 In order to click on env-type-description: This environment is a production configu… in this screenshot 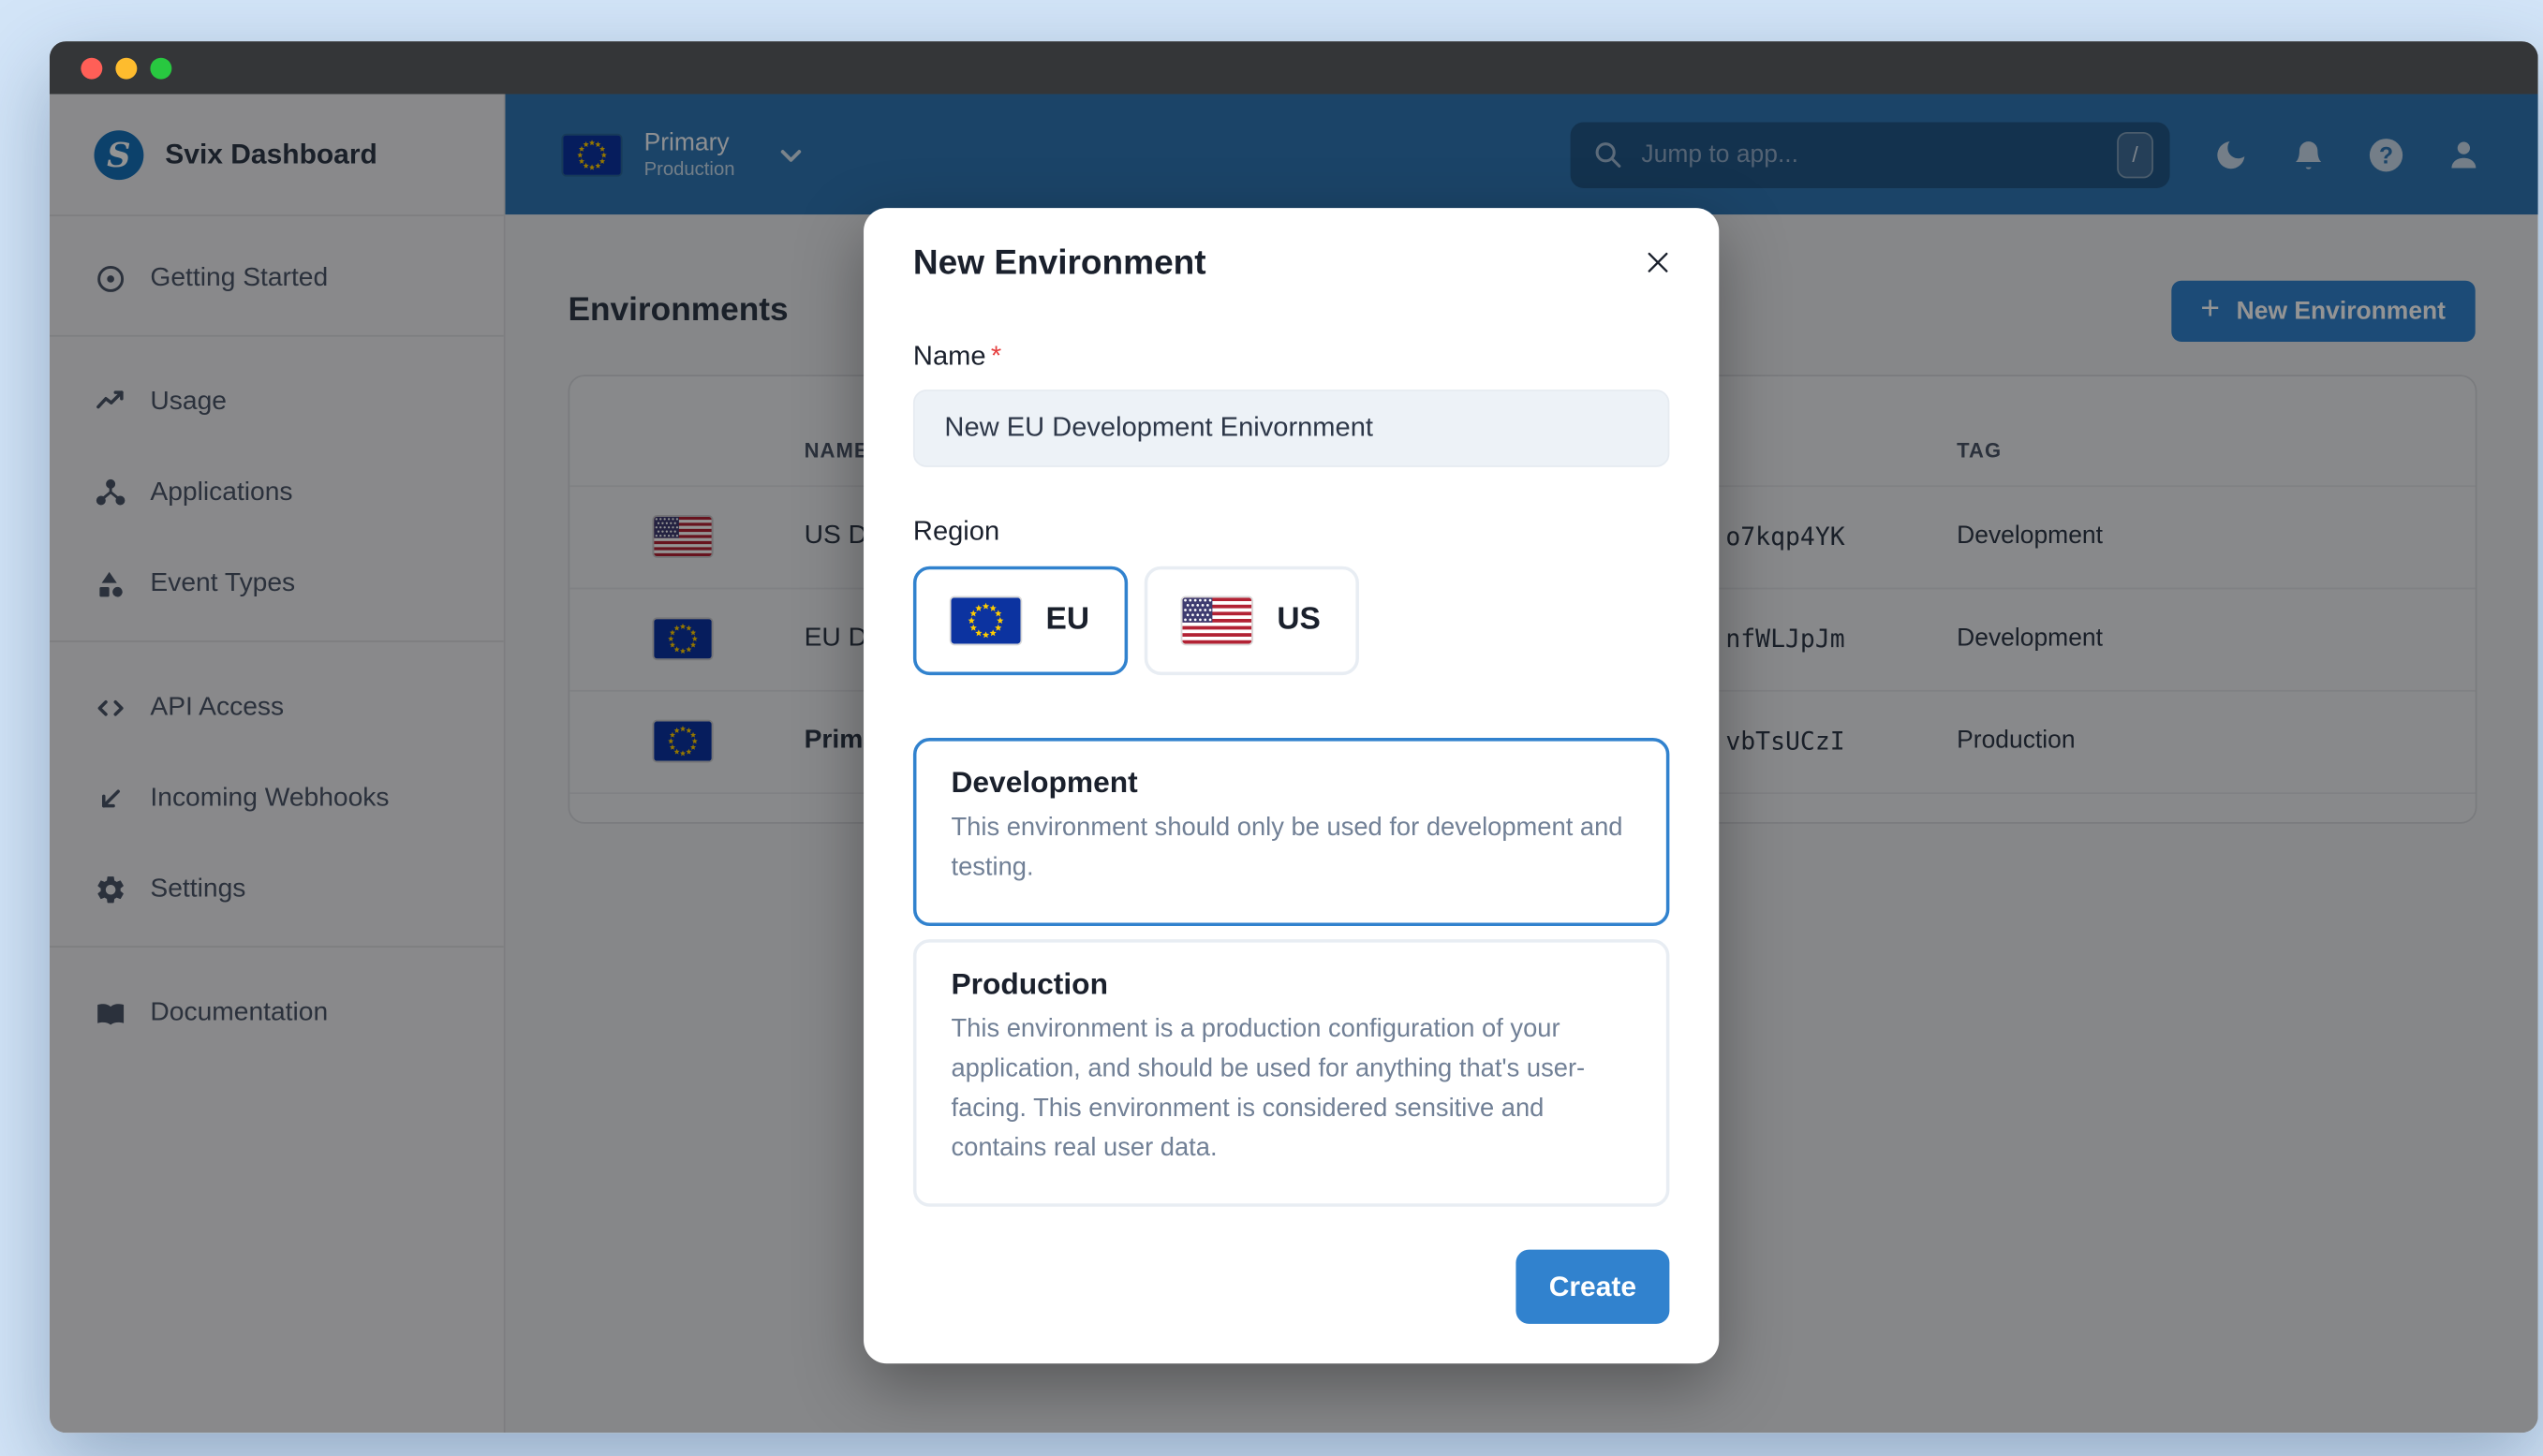, I will do `click(1269, 1089)`.